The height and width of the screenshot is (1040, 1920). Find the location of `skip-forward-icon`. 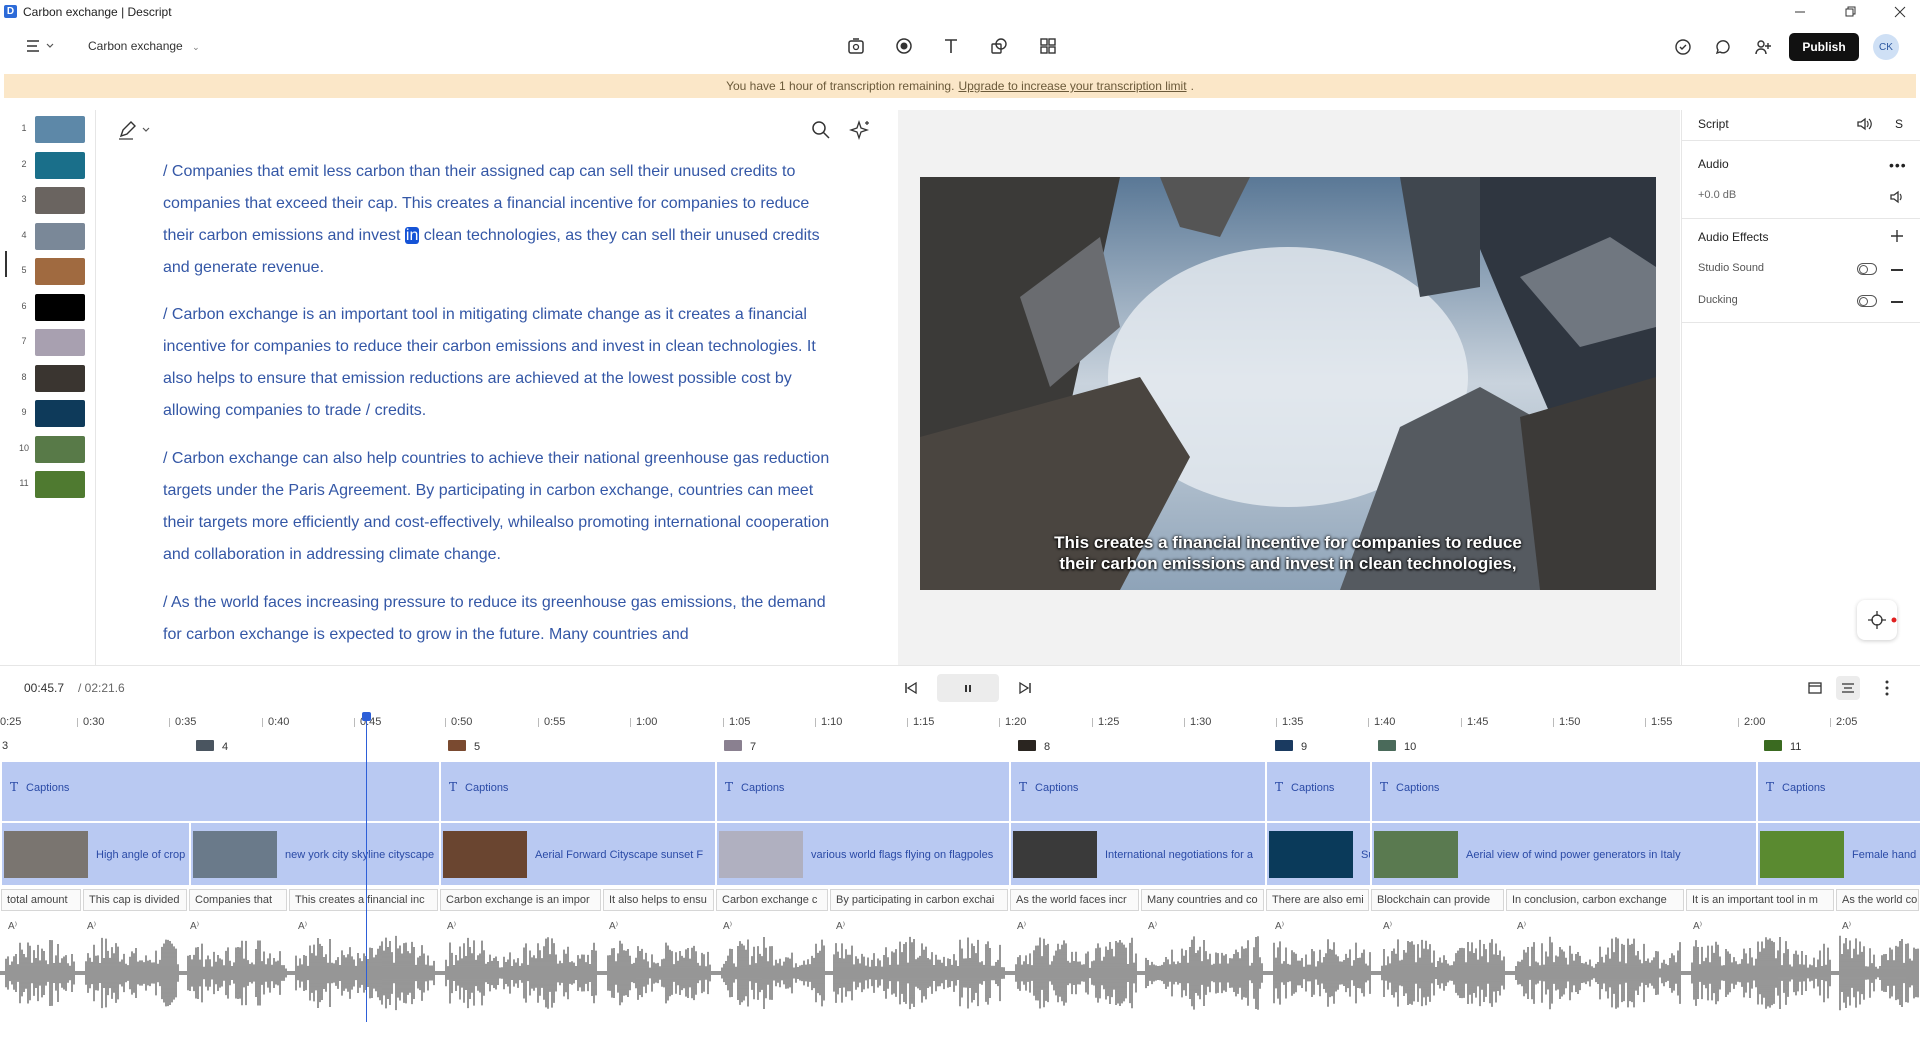

skip-forward-icon is located at coordinates (1025, 688).